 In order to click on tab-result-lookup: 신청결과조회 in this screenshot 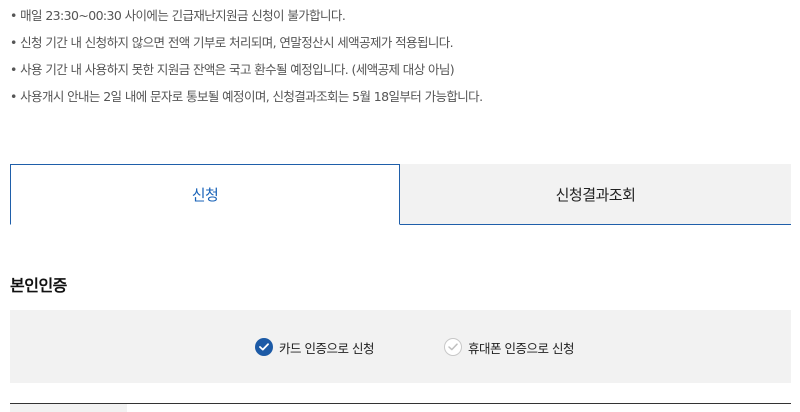, I will do `click(595, 194)`.